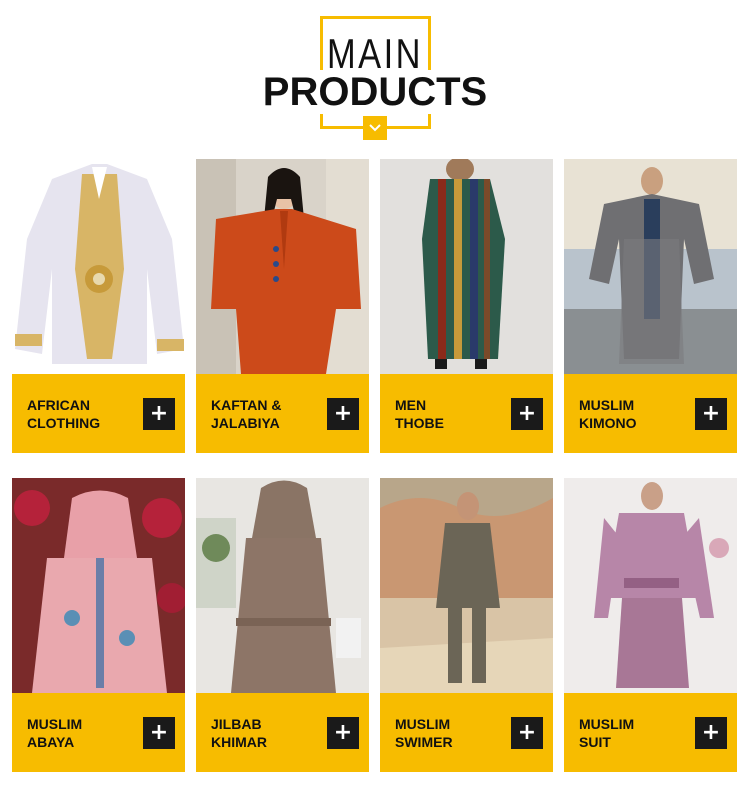 The width and height of the screenshot is (750, 801). What do you see at coordinates (450, 733) in the screenshot?
I see `product-label: MUSLIM SWIMER` at bounding box center [450, 733].